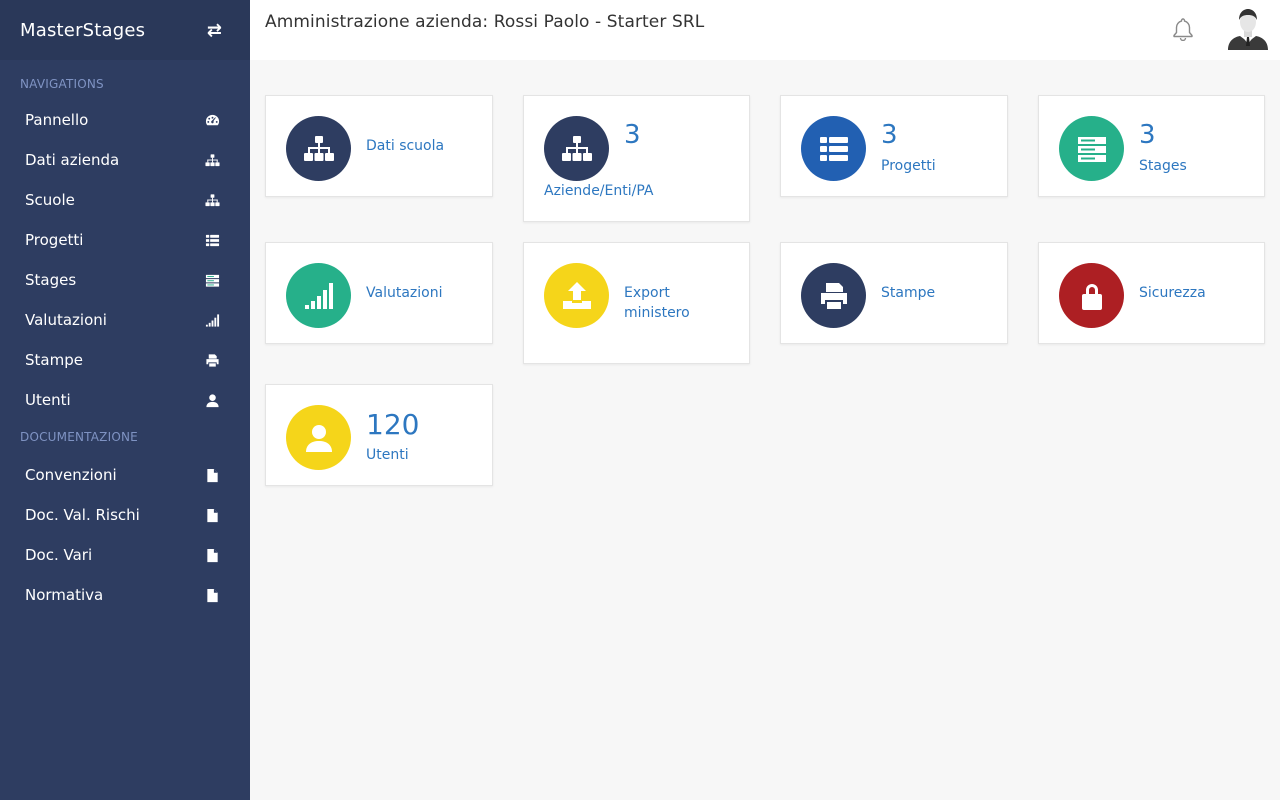 This screenshot has height=800, width=1280. Describe the element at coordinates (54, 240) in the screenshot. I see `sidebar-item-label: Progetti` at that location.